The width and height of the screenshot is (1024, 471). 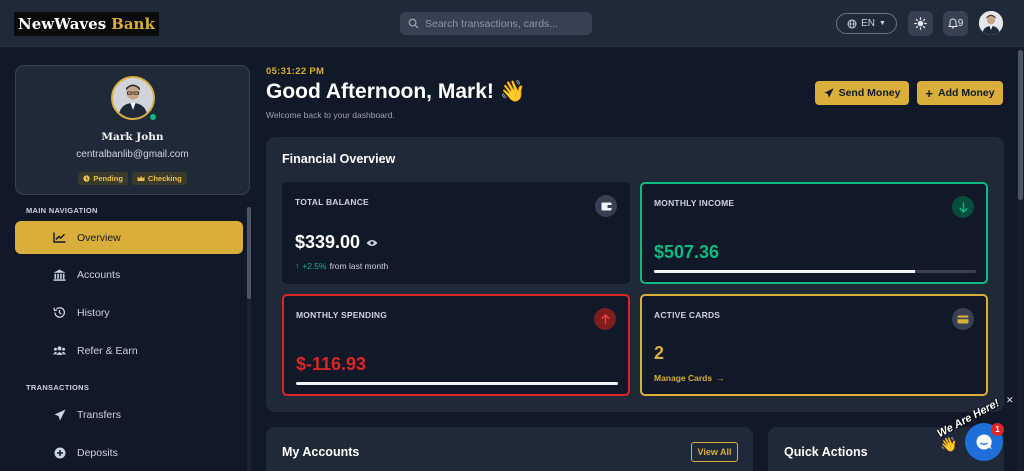 I want to click on total-balance-value: $339.00, so click(x=328, y=242).